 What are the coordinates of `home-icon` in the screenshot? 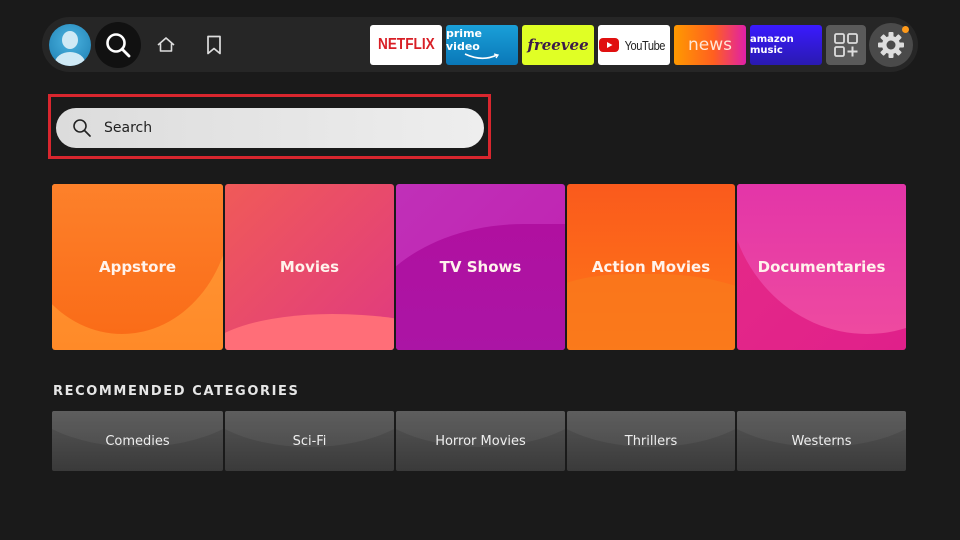 It's located at (166, 44).